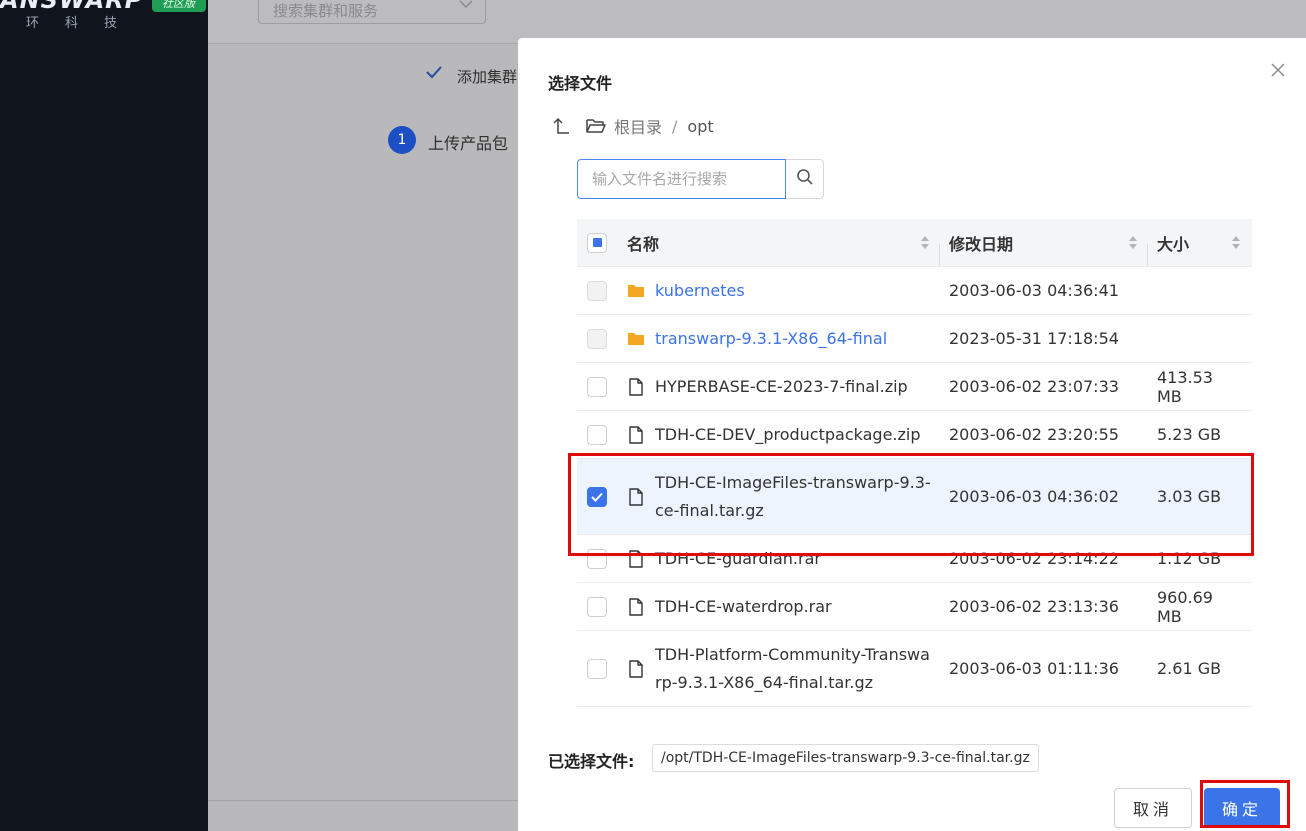  I want to click on file-search, so click(700, 179).